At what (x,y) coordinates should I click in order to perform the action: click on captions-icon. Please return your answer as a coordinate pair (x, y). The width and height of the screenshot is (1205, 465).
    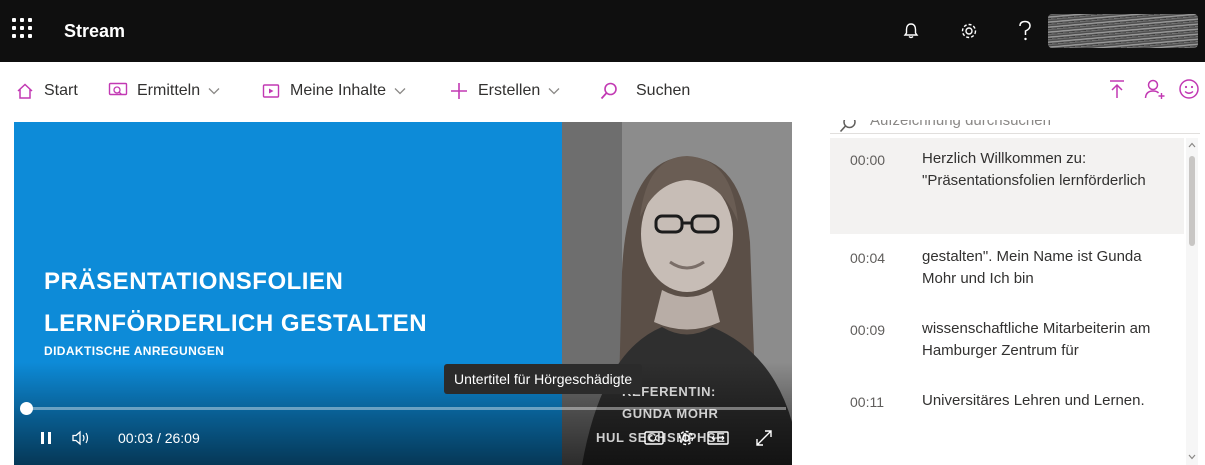
    Looking at the image, I should click on (654, 438).